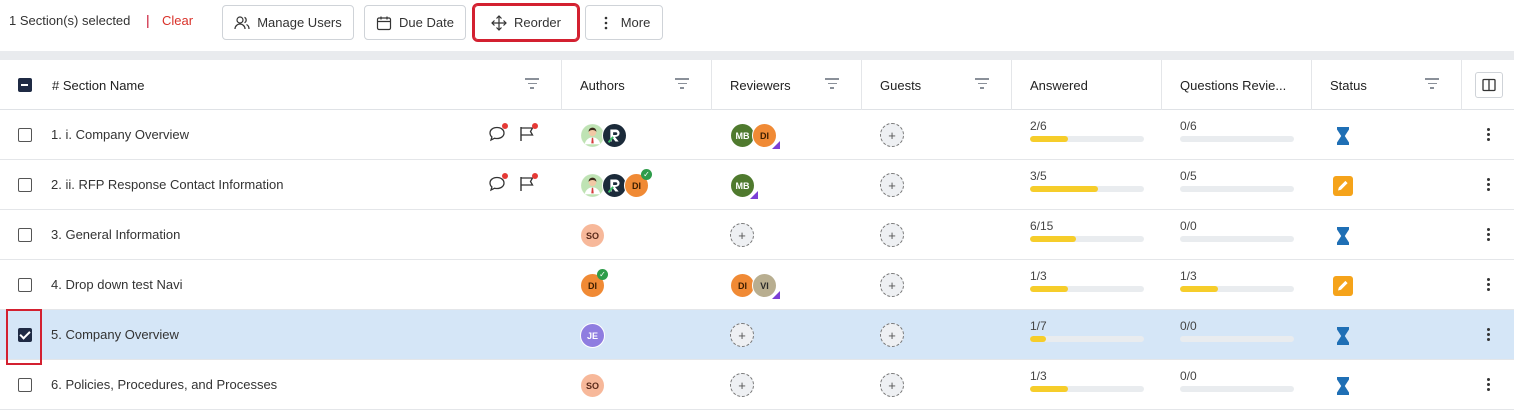 Image resolution: width=1514 pixels, height=413 pixels. Describe the element at coordinates (164, 384) in the screenshot. I see `section-name: 6. Policies, Procedures, and Processes` at that location.